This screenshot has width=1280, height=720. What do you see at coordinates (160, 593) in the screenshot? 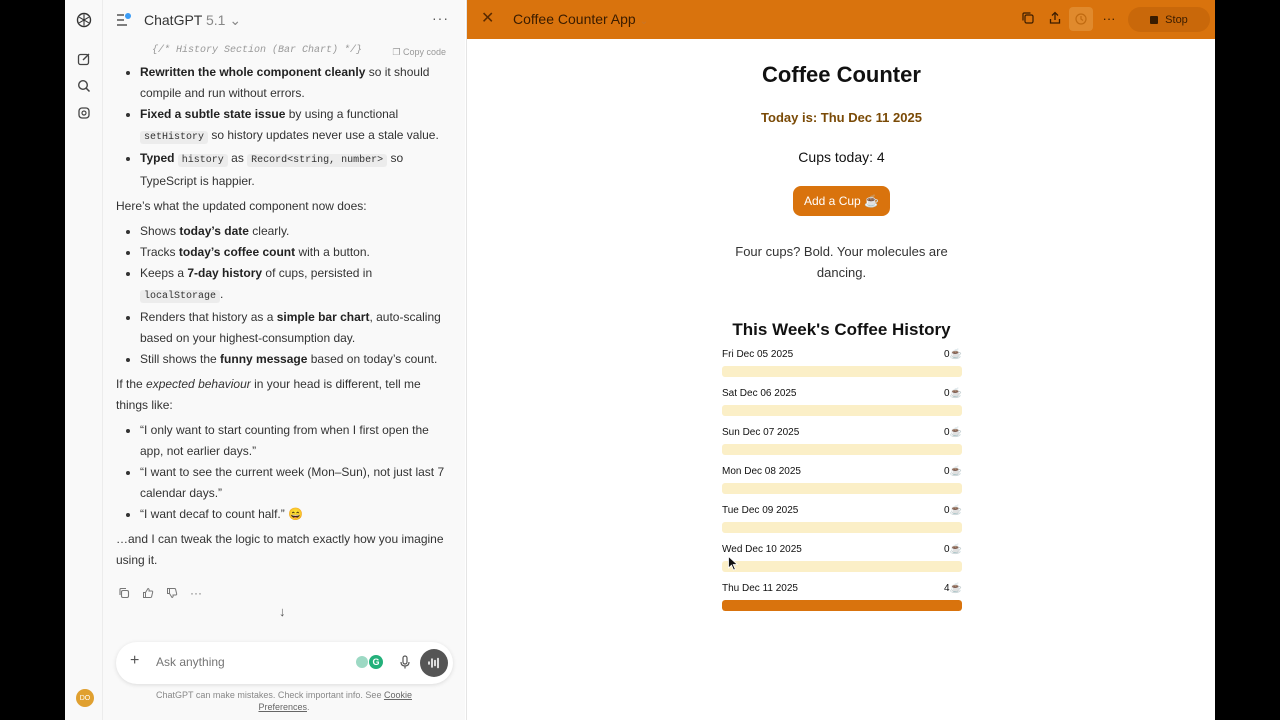
I see `message-actions: ···` at bounding box center [160, 593].